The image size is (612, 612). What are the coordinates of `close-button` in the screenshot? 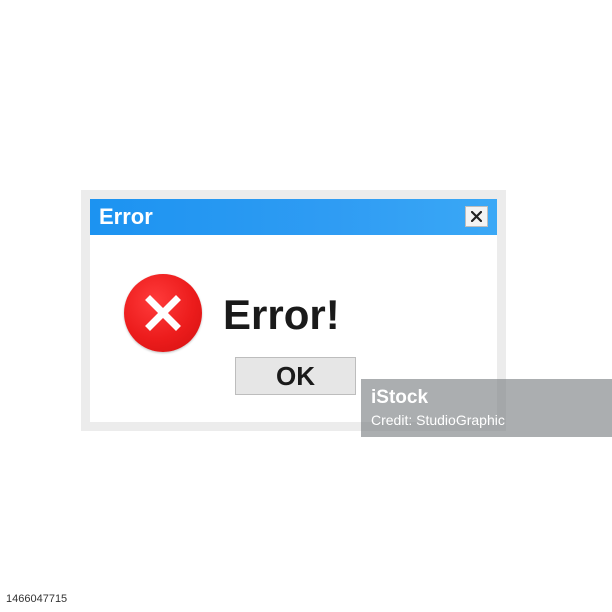 It's located at (476, 216).